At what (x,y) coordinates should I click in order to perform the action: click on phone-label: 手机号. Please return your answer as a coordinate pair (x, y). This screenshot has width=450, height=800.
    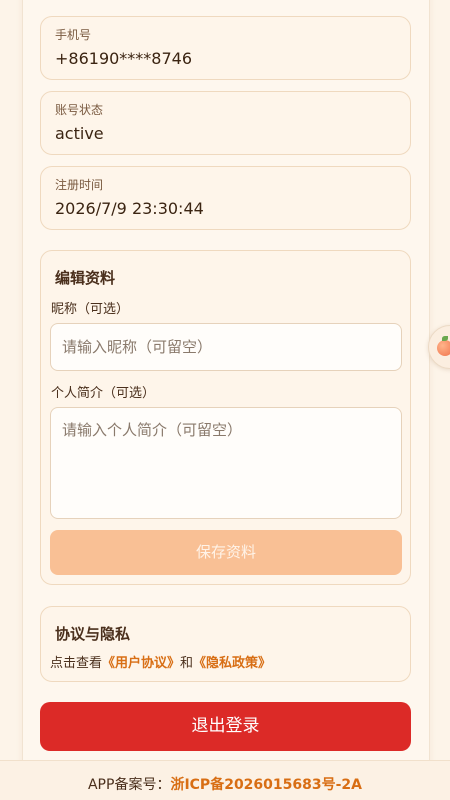
    Looking at the image, I should click on (73, 35).